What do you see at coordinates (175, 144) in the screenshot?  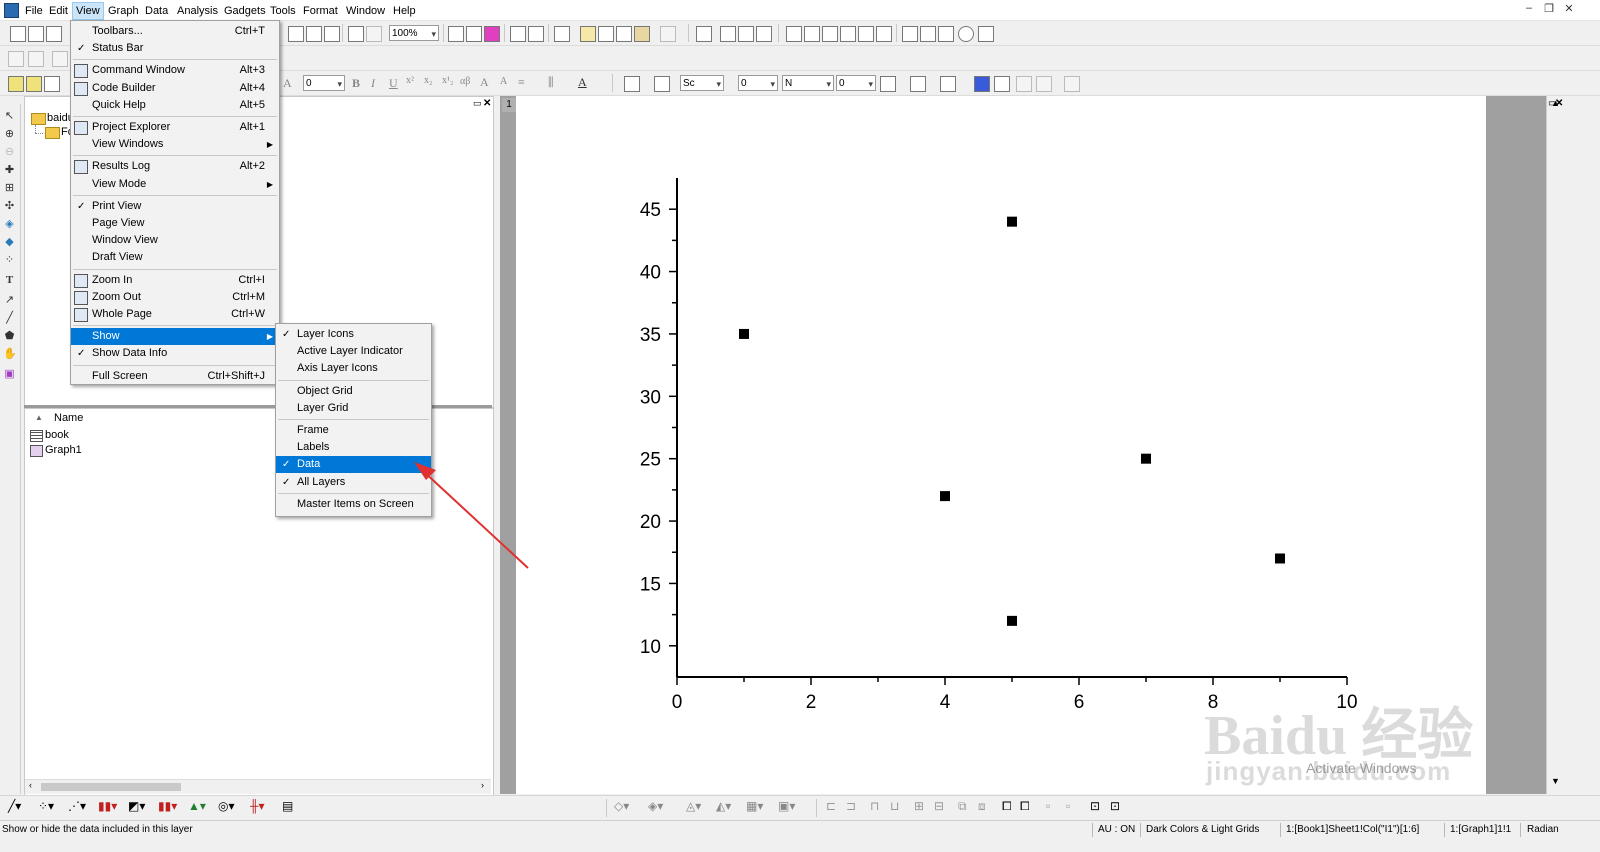 I see `view-menu-item-view-windows: View Windows ▶` at bounding box center [175, 144].